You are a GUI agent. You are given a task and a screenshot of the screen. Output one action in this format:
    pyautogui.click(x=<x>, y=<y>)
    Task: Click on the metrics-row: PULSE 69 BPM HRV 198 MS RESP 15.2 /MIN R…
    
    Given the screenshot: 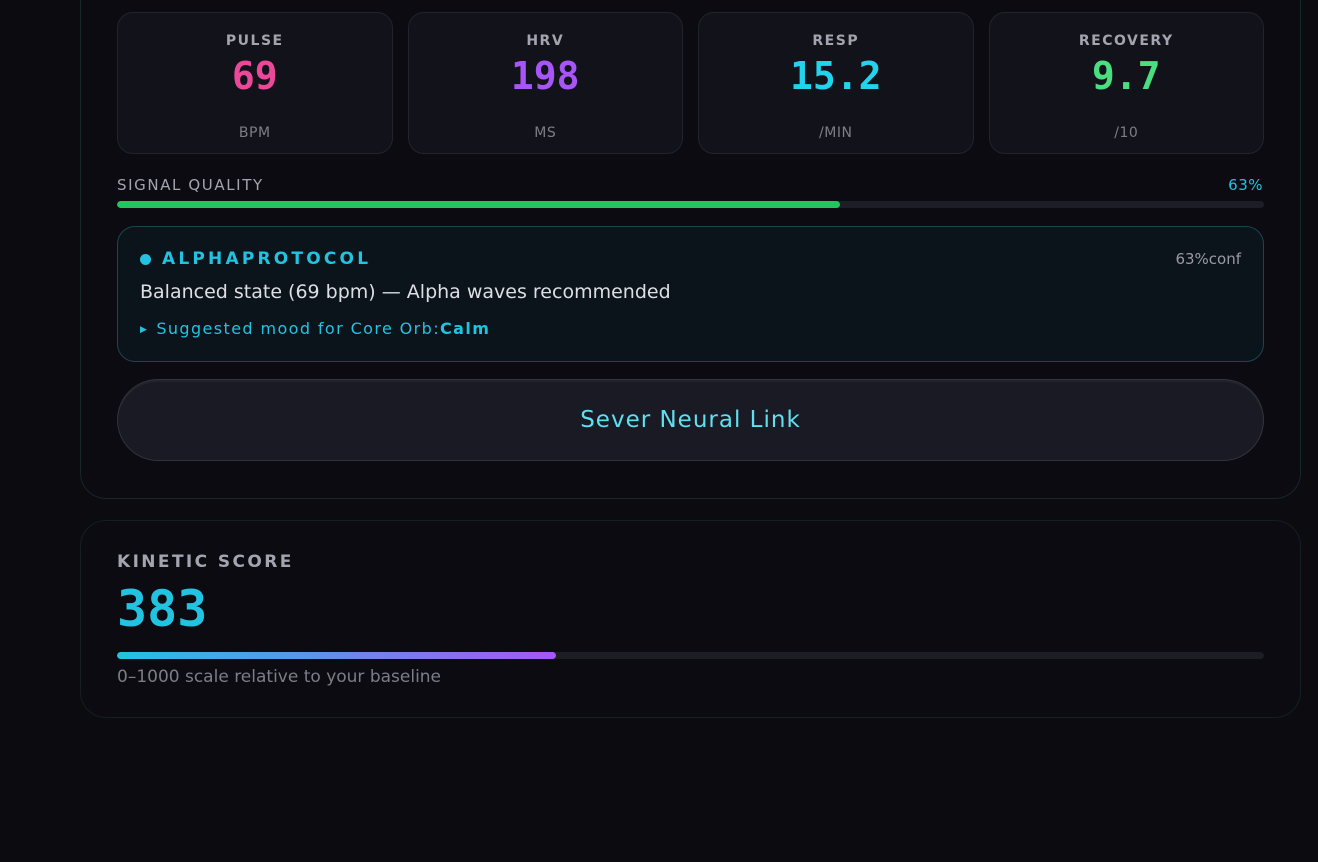 What is the action you would take?
    pyautogui.click(x=690, y=83)
    